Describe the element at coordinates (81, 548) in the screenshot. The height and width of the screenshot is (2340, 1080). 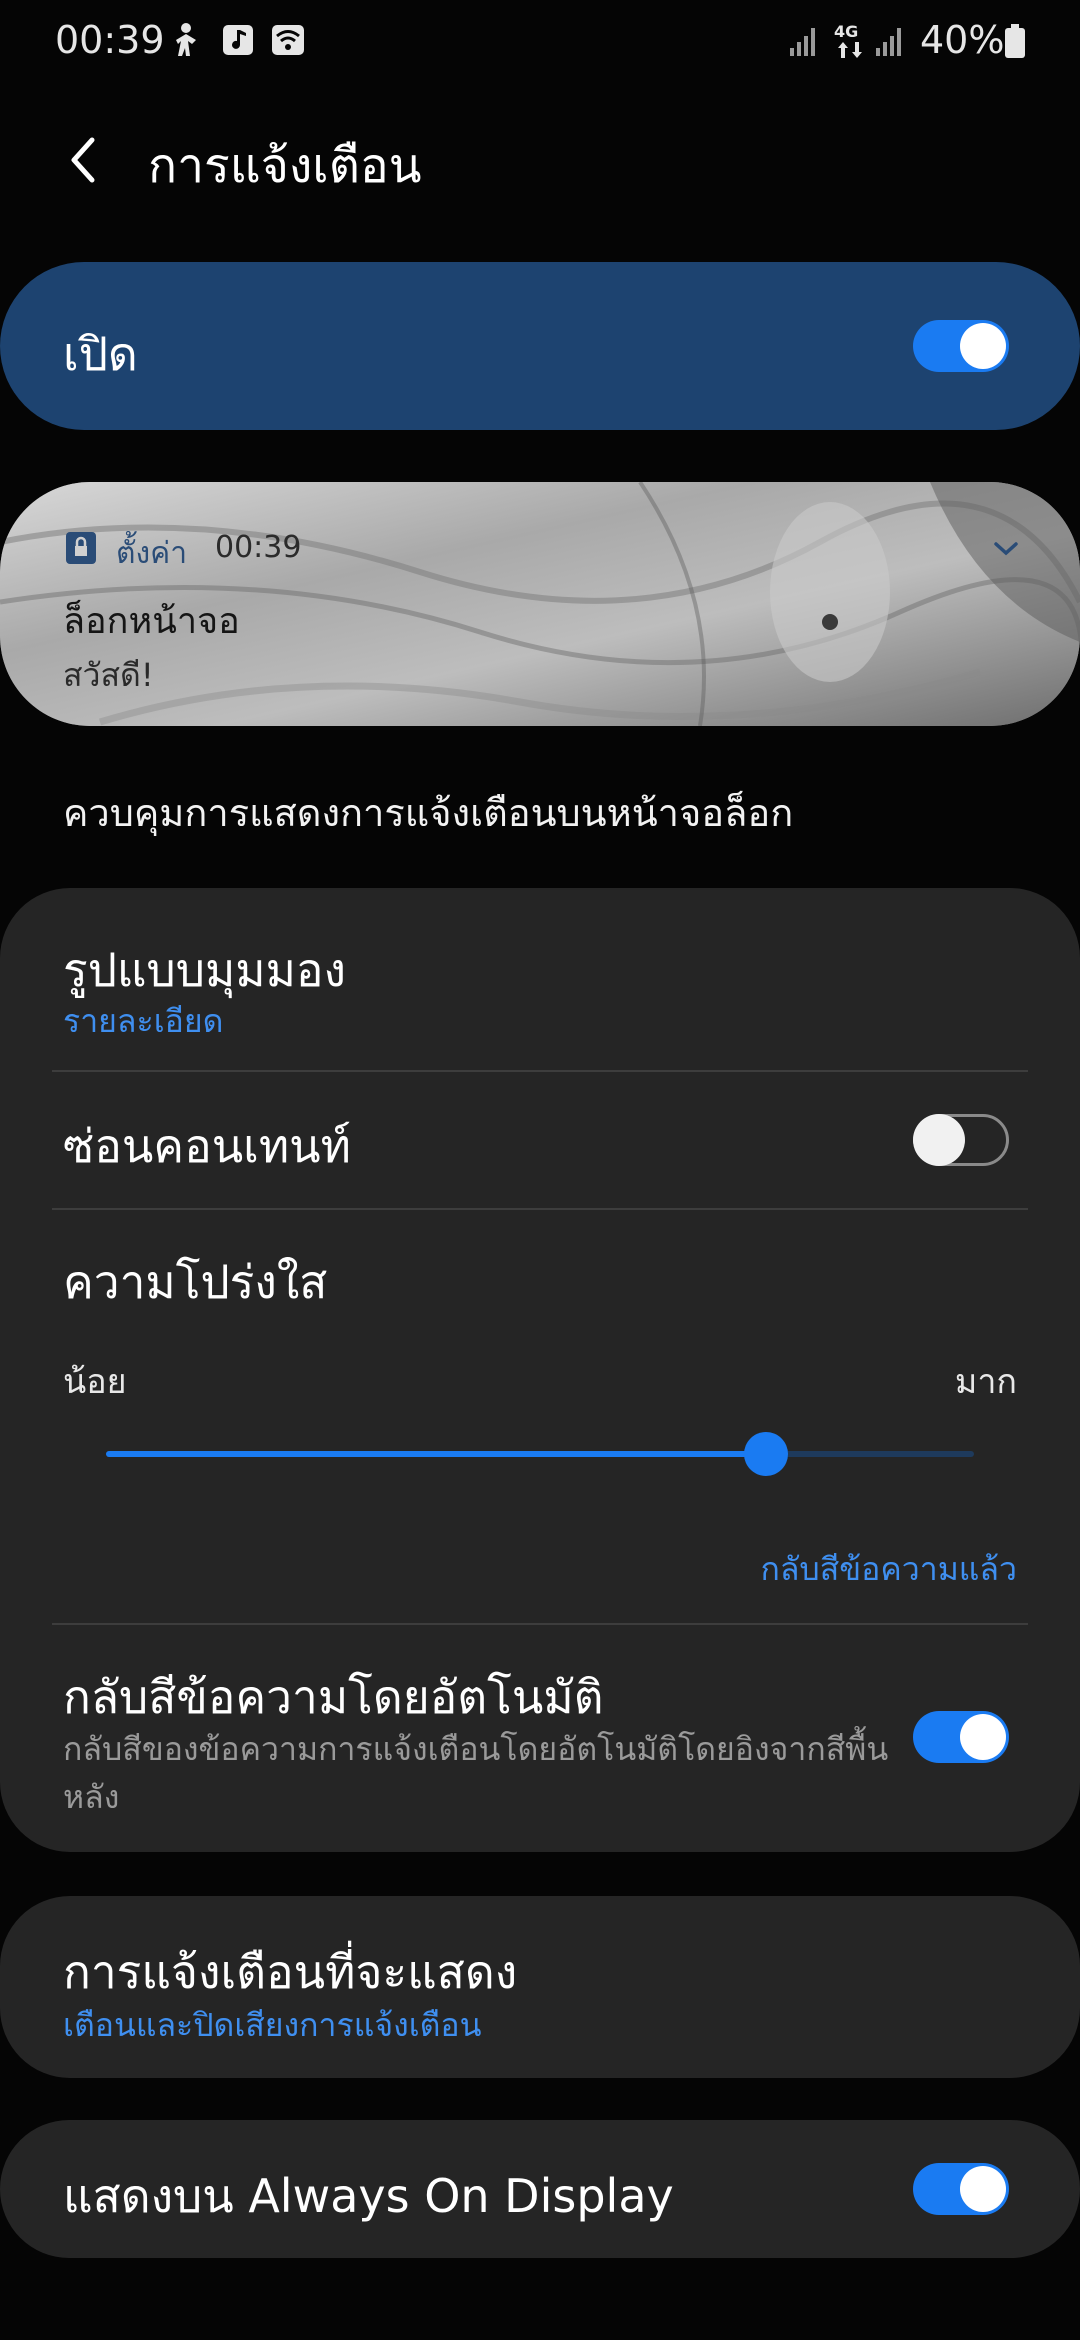
I see `lock-icon` at that location.